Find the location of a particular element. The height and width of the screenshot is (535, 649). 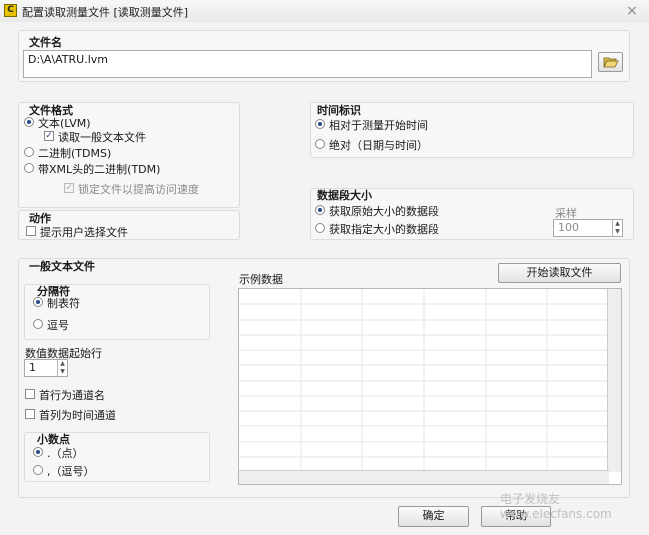

watermark: 电子发烧友 www.elecfans.com is located at coordinates (556, 506).